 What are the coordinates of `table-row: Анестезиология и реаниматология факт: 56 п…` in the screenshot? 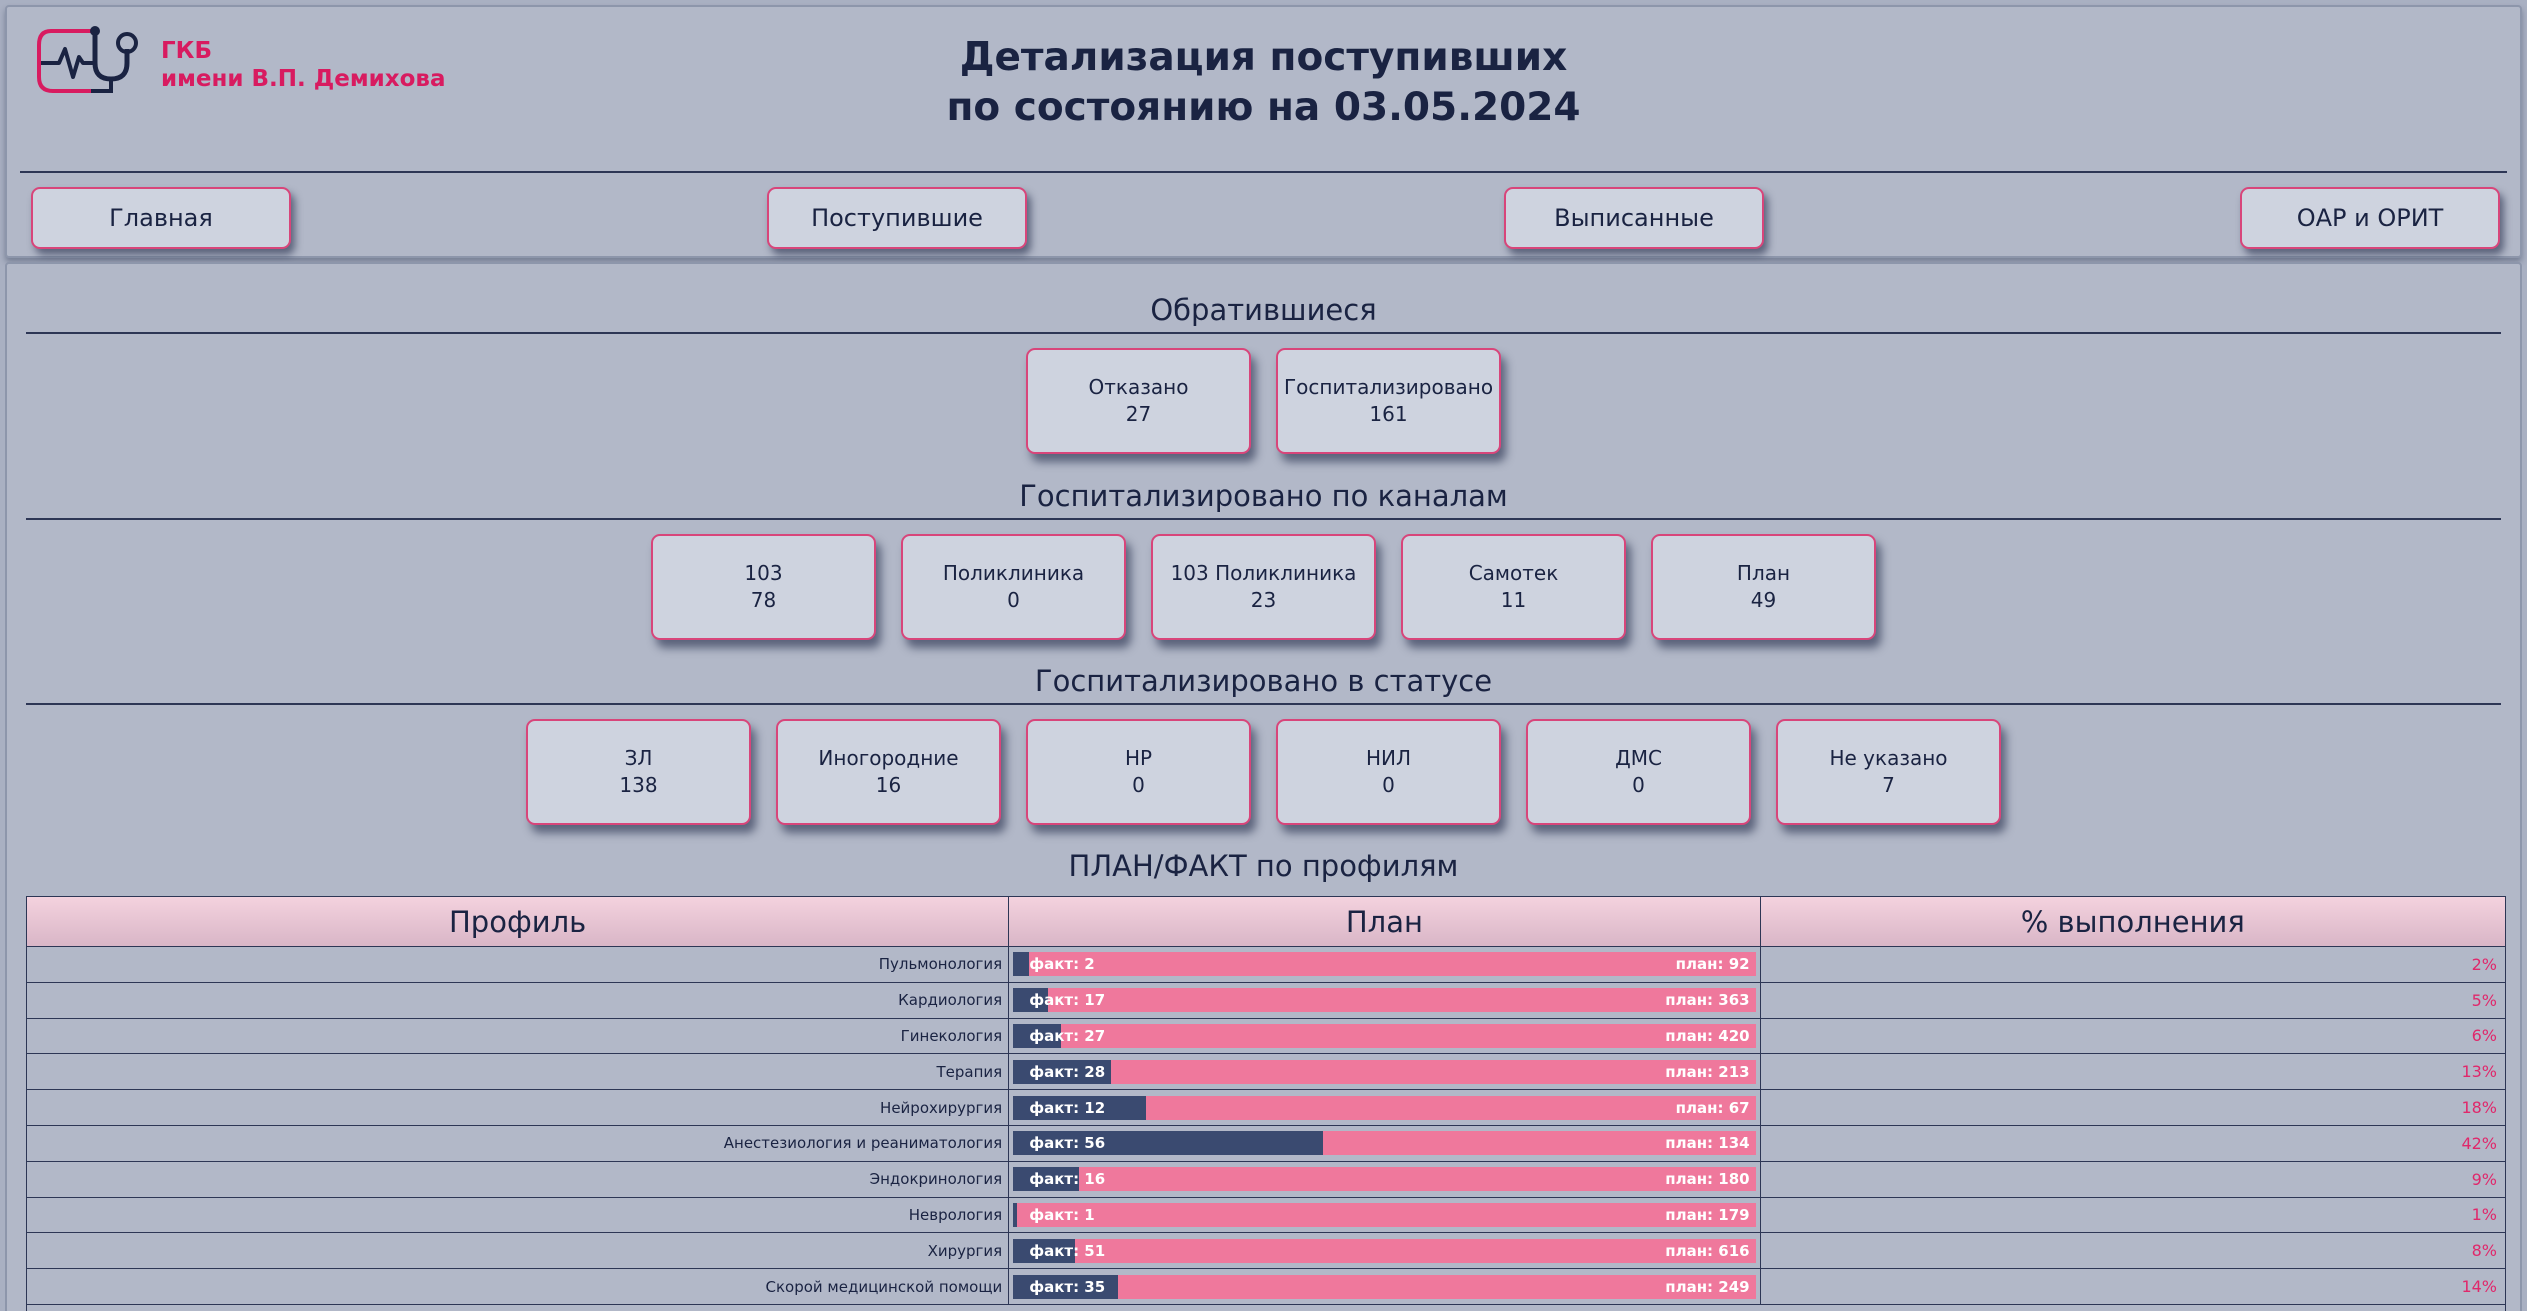 It's located at (1266, 1143).